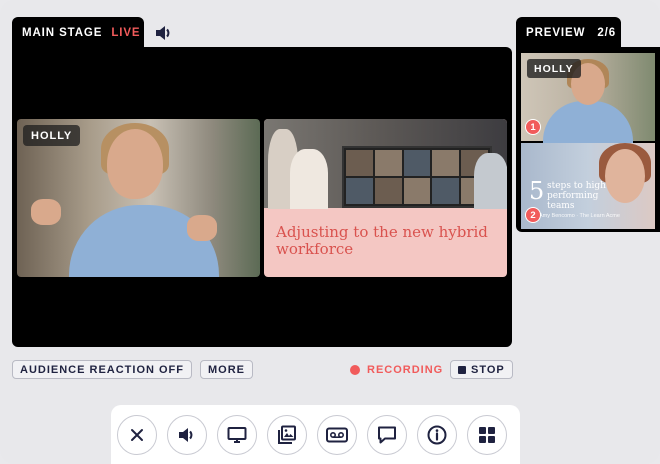 This screenshot has height=464, width=660. Describe the element at coordinates (355, 370) in the screenshot. I see `recording-dot-icon` at that location.